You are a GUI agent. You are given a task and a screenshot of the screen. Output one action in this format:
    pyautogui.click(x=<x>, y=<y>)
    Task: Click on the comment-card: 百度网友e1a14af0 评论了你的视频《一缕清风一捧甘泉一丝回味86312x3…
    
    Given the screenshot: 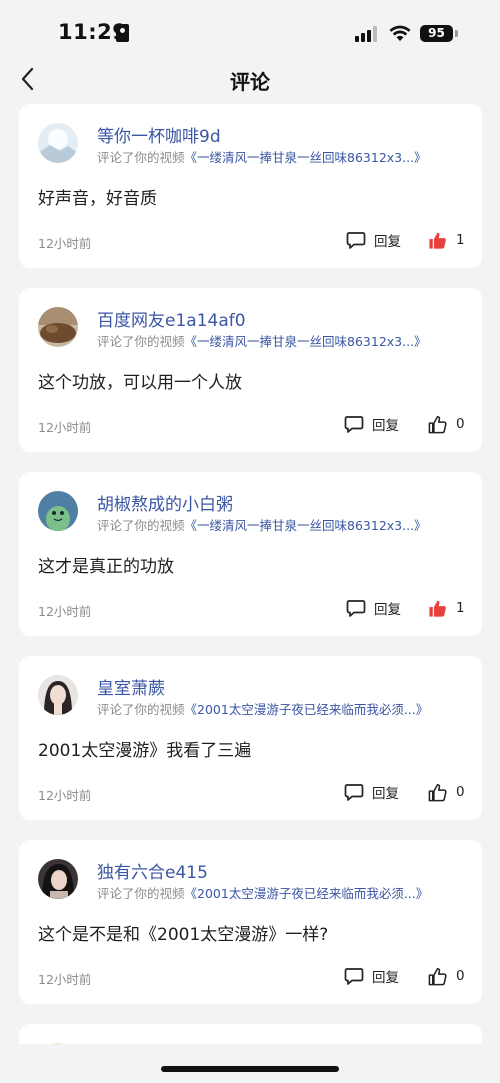 What is the action you would take?
    pyautogui.click(x=250, y=370)
    